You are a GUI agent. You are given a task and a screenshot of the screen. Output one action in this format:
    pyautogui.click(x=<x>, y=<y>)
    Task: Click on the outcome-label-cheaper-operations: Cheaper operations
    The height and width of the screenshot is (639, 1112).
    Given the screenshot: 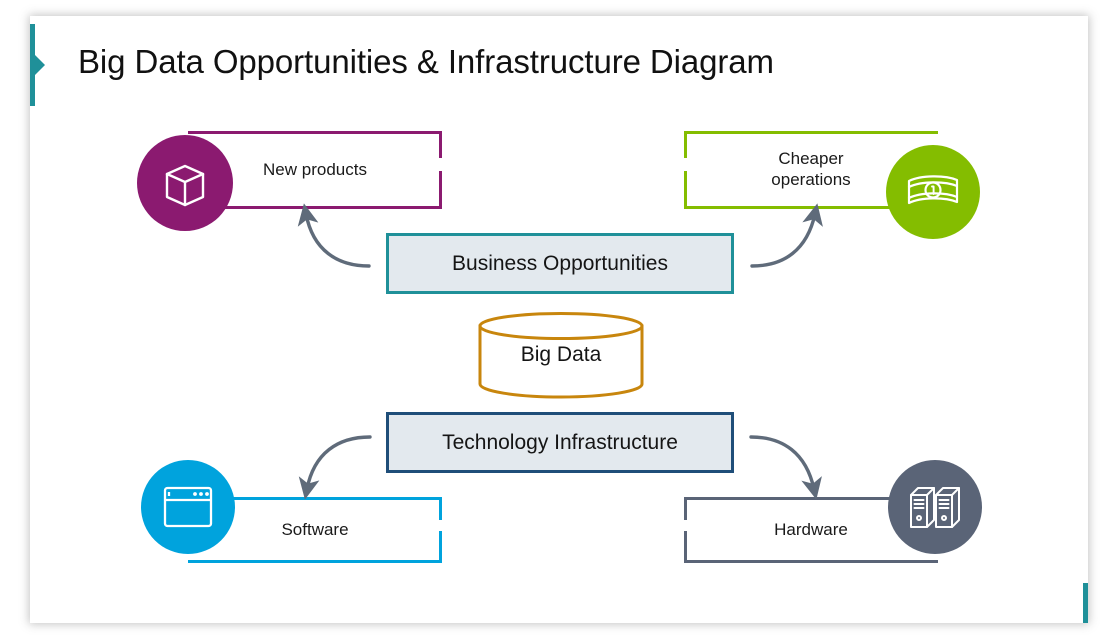 What is the action you would take?
    pyautogui.click(x=810, y=169)
    